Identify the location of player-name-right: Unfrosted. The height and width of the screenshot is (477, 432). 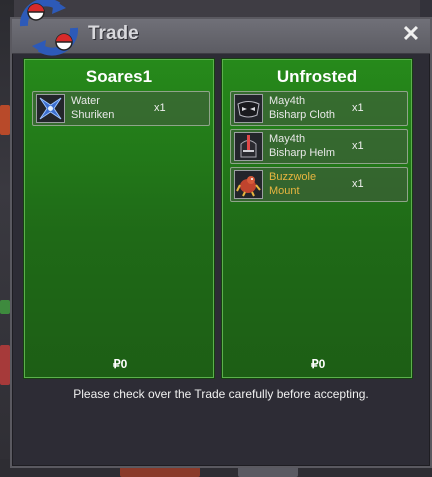
(317, 76).